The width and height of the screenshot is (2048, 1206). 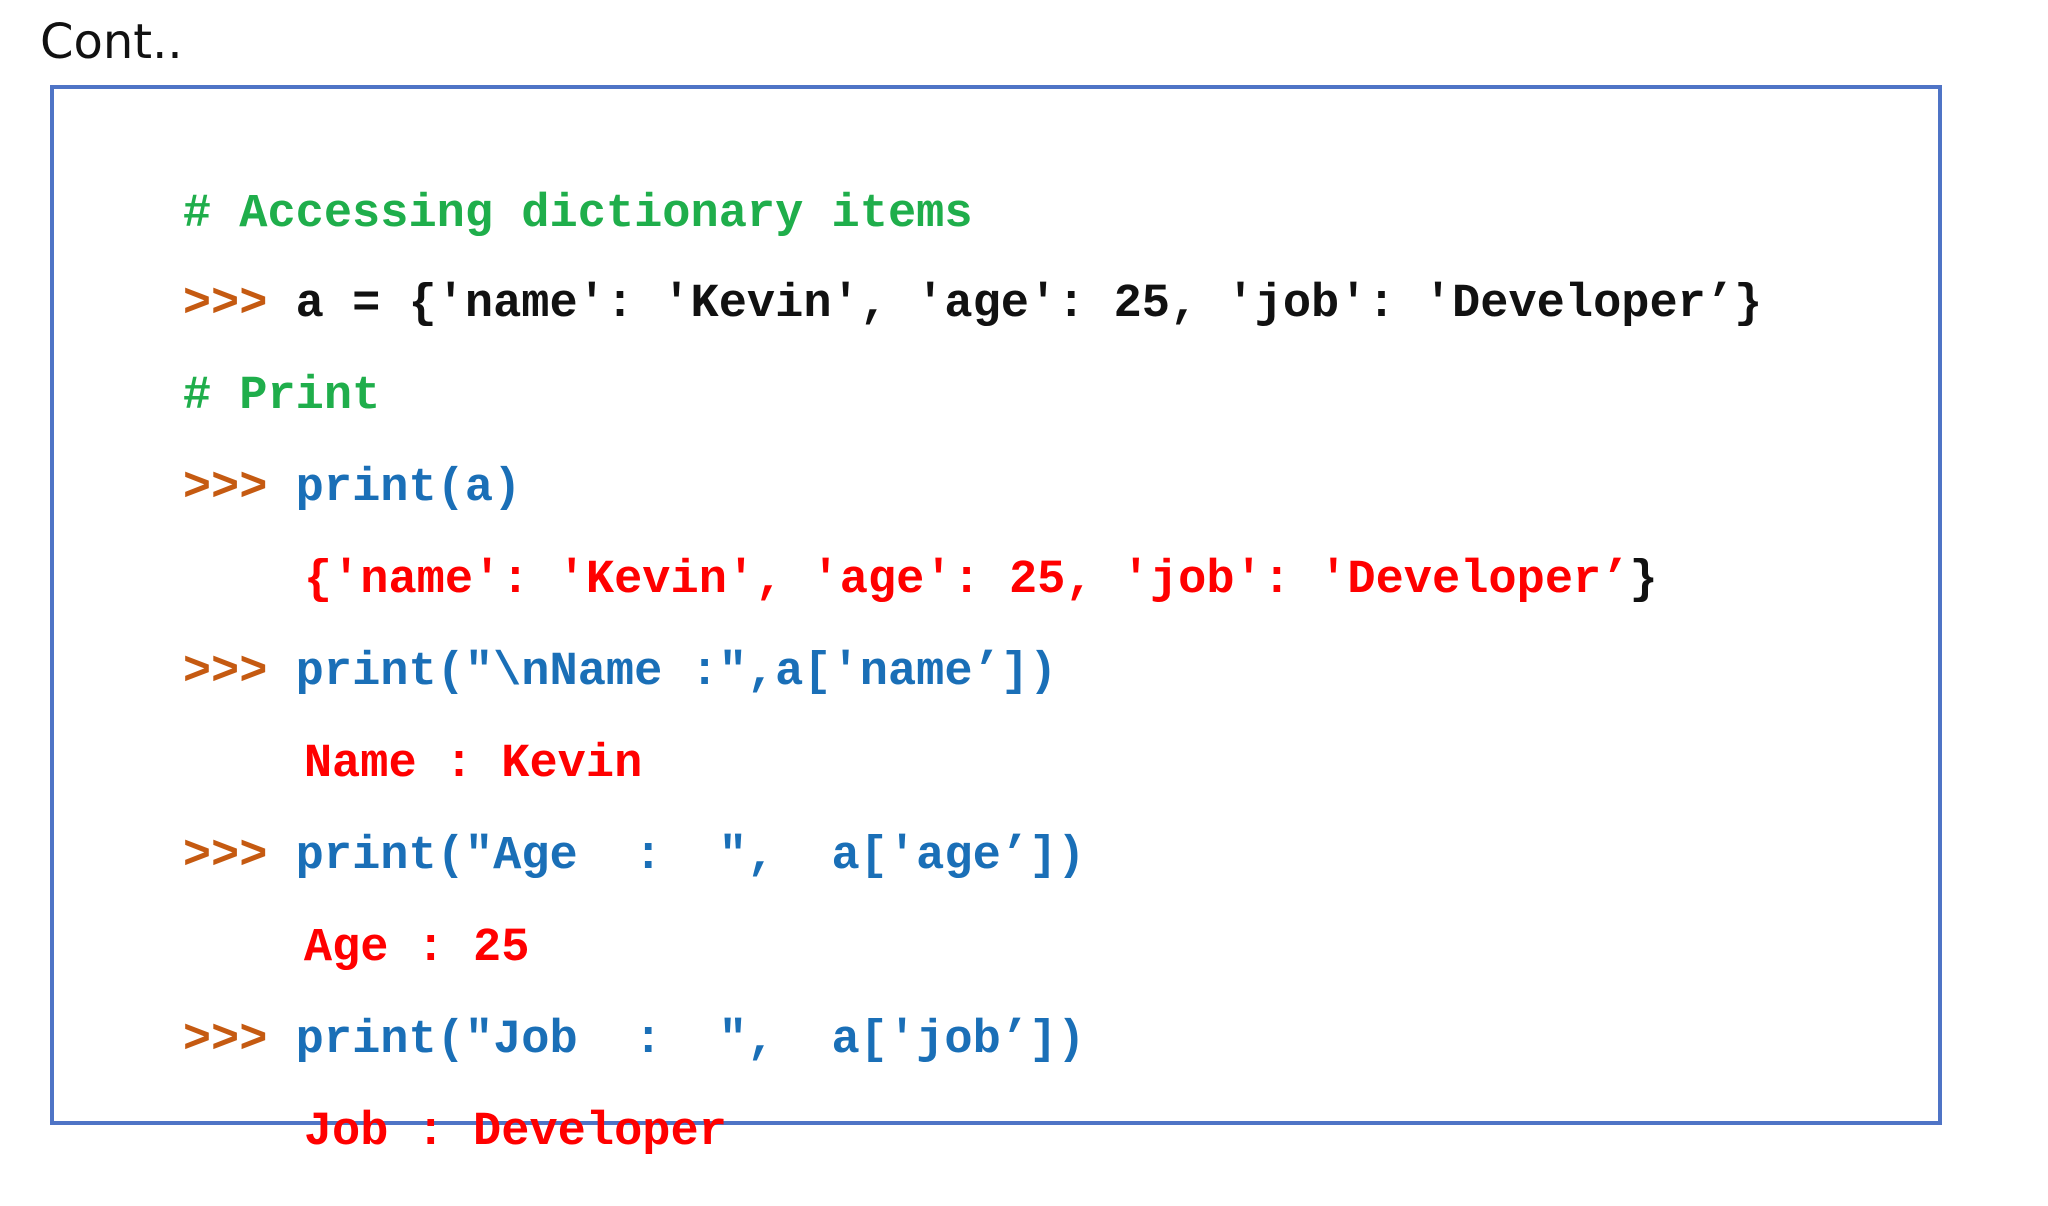 I want to click on print-call: print("Age : ", a['age’]), so click(x=690, y=856).